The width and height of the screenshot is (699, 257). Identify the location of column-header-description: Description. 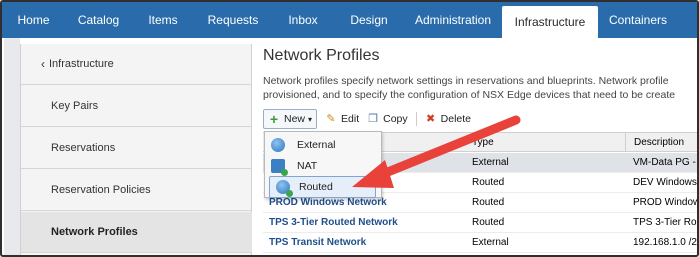
(654, 142).